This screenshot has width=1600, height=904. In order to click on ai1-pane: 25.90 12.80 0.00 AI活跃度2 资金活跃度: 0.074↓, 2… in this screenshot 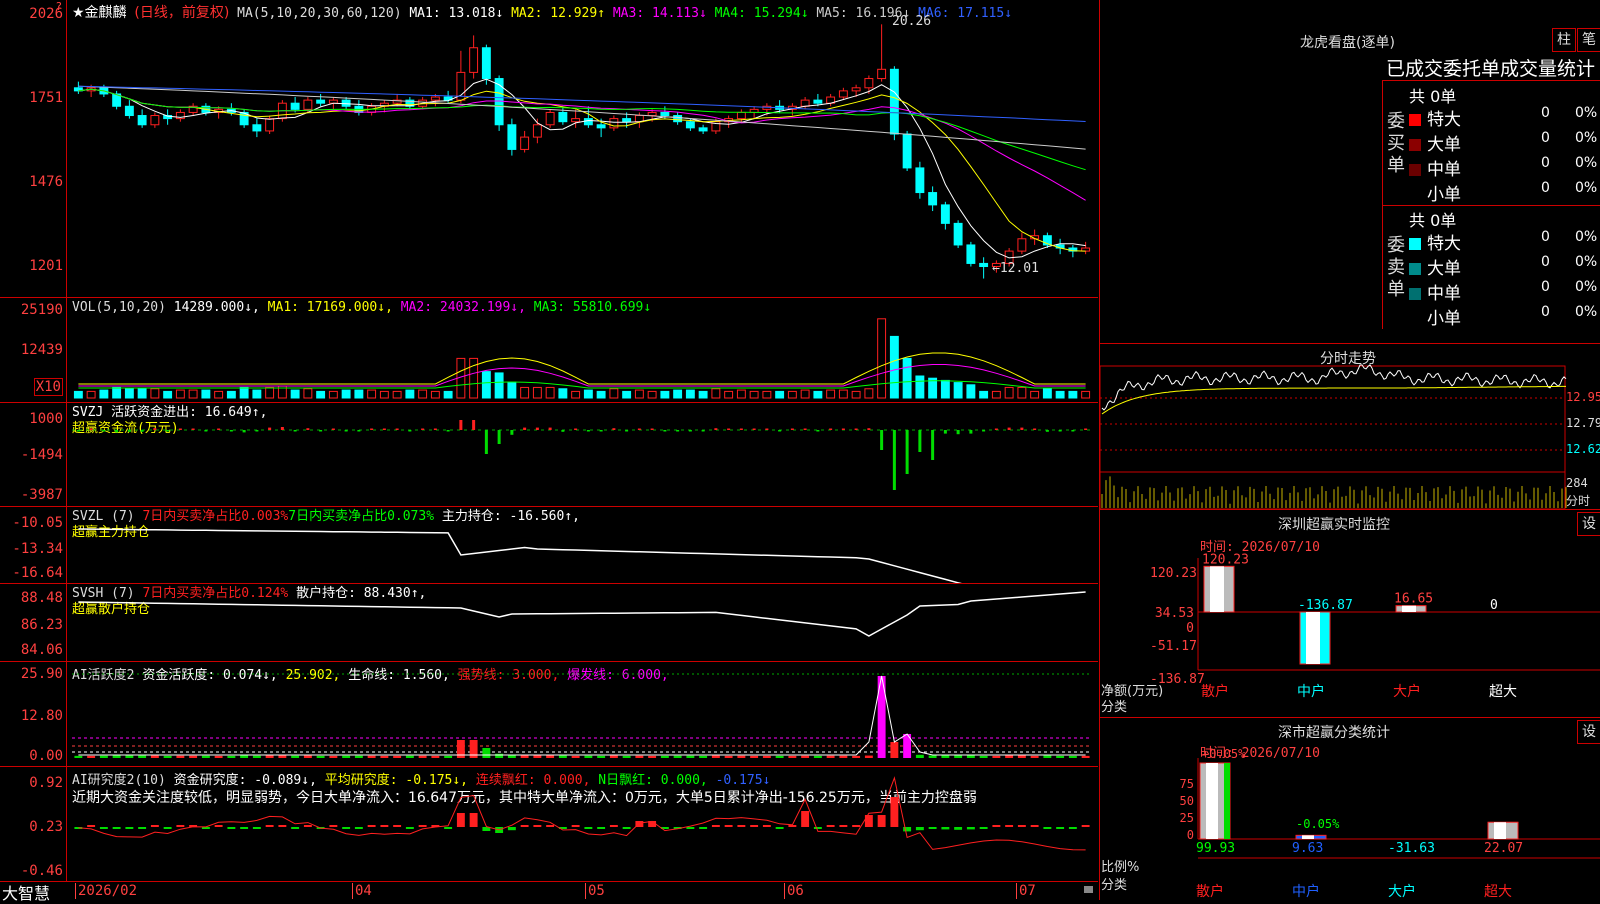, I will do `click(549, 714)`.